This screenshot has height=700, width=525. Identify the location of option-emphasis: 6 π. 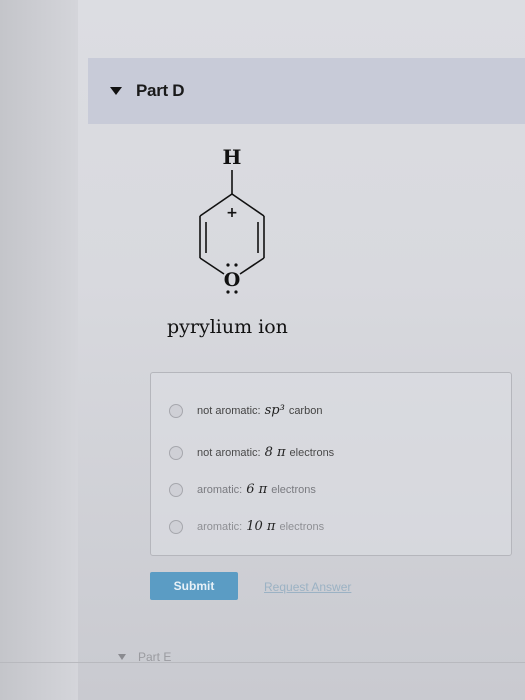
(257, 489).